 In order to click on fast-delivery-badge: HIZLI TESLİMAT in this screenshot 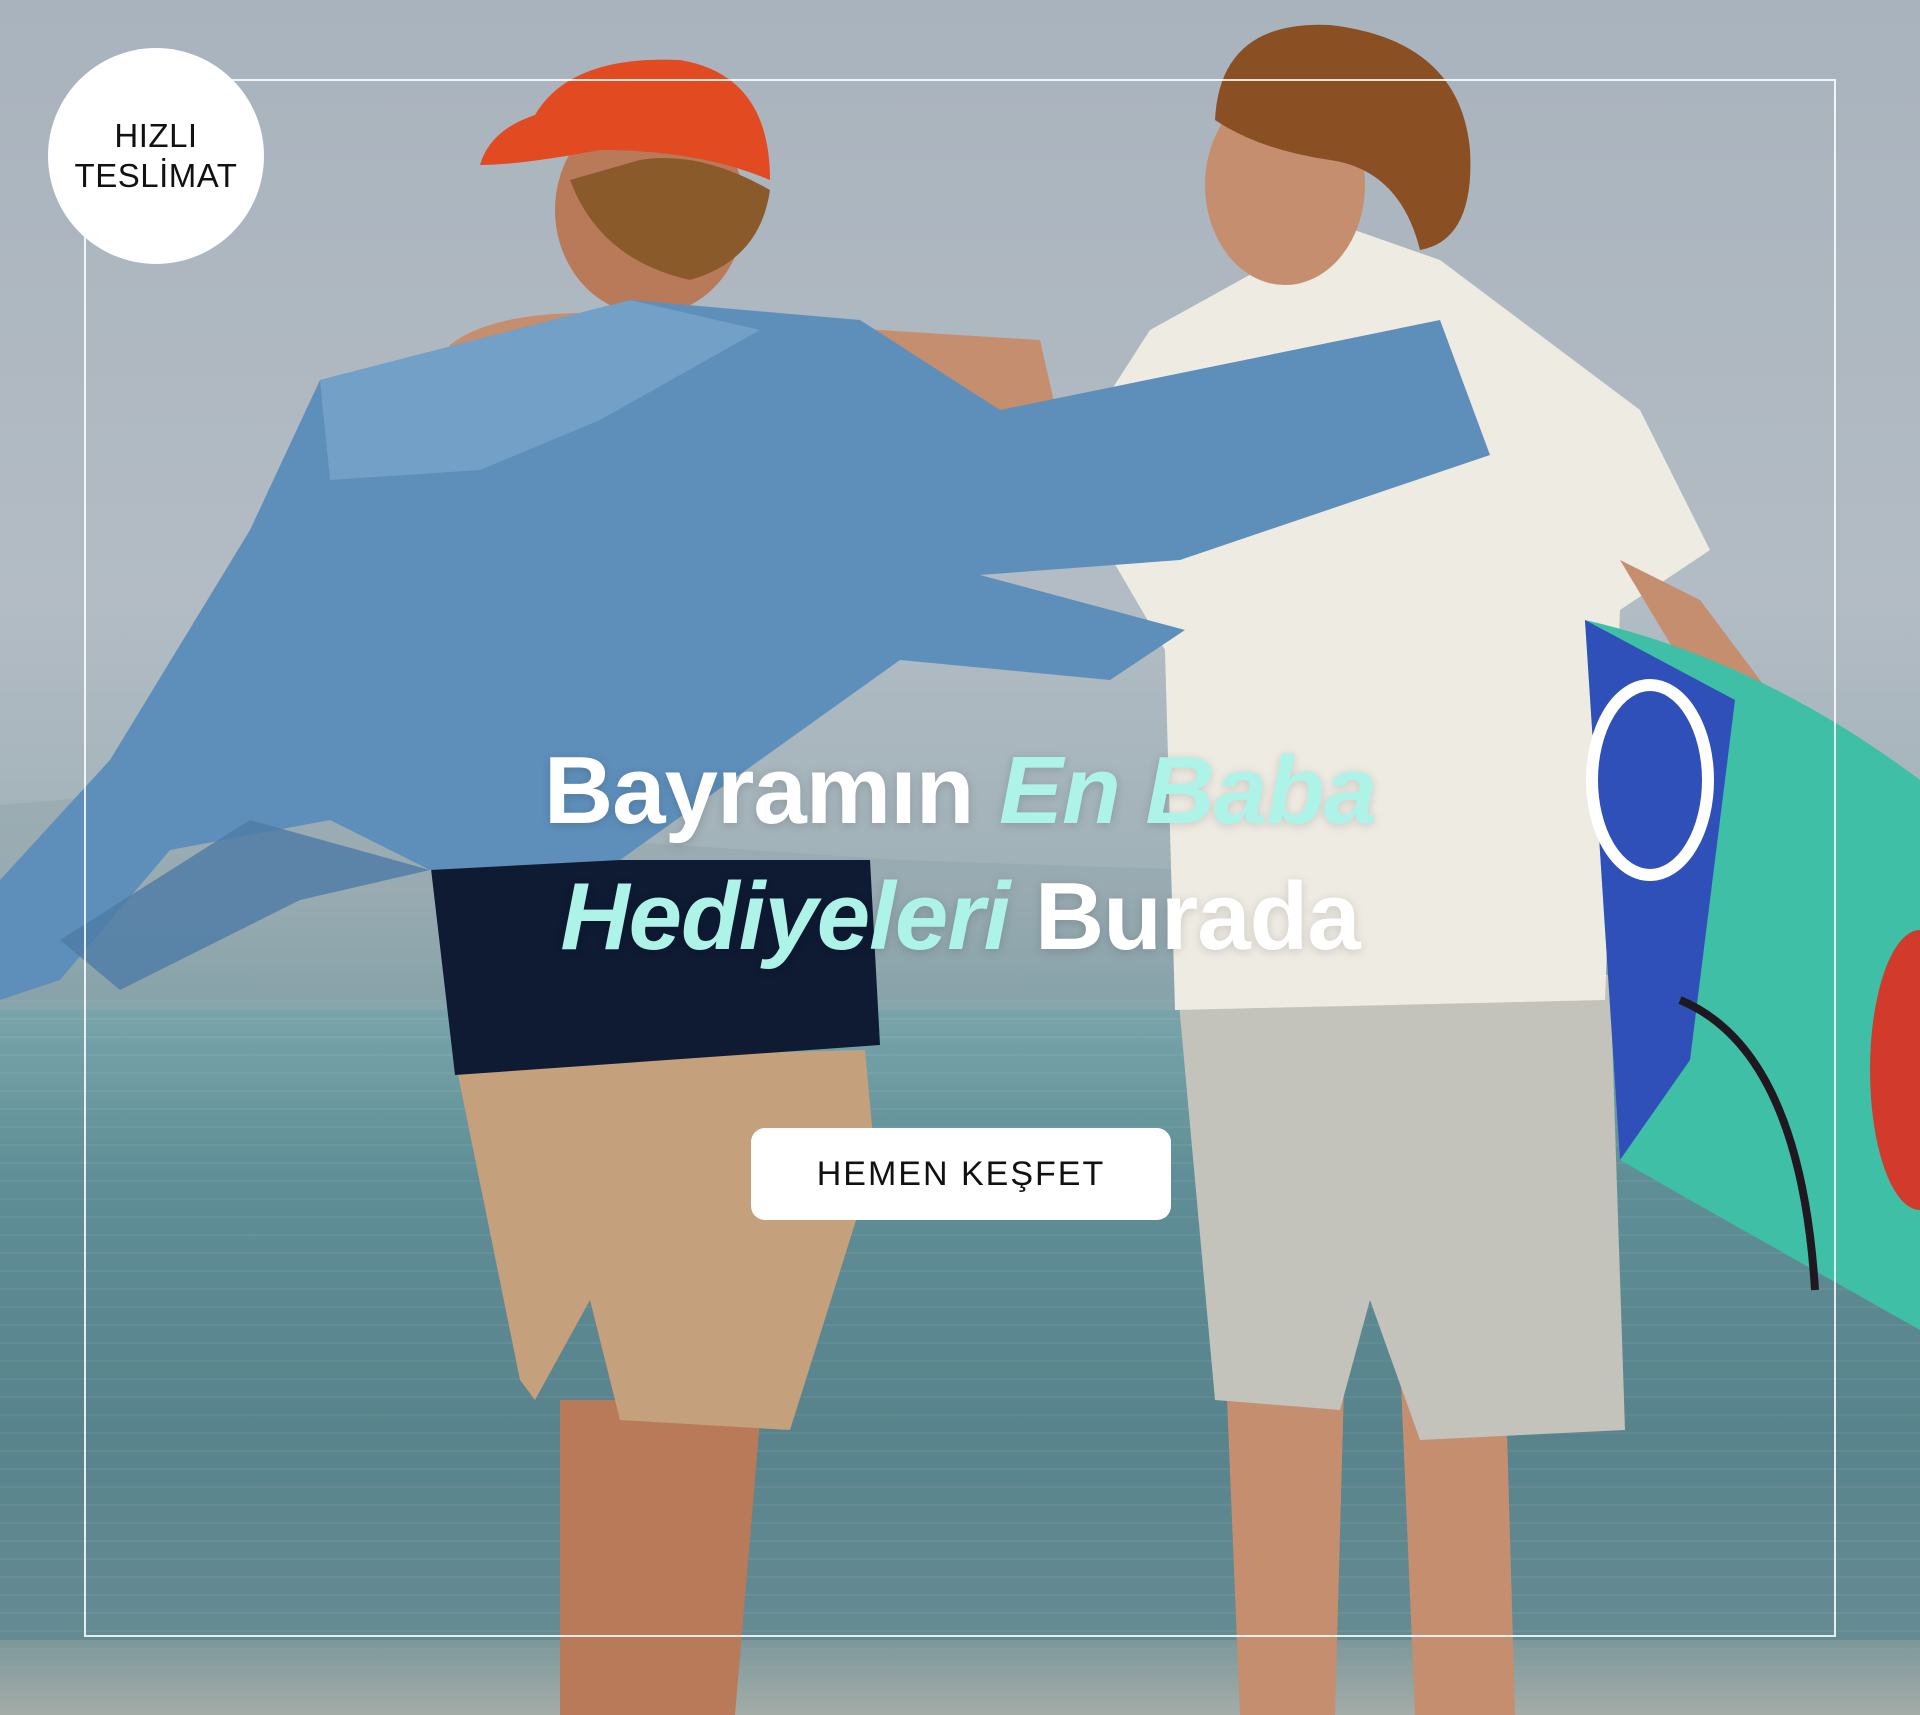, I will do `click(156, 156)`.